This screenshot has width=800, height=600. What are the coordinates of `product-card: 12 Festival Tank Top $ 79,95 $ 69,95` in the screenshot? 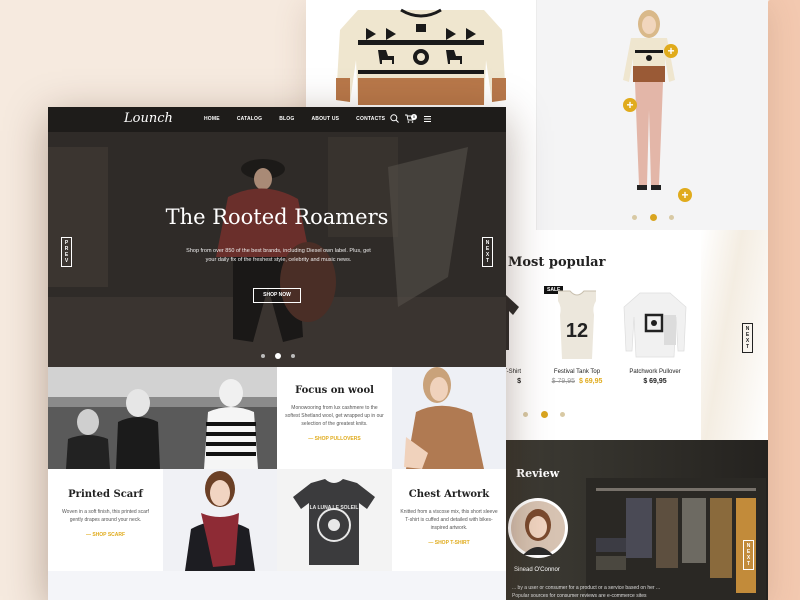 It's located at (577, 335).